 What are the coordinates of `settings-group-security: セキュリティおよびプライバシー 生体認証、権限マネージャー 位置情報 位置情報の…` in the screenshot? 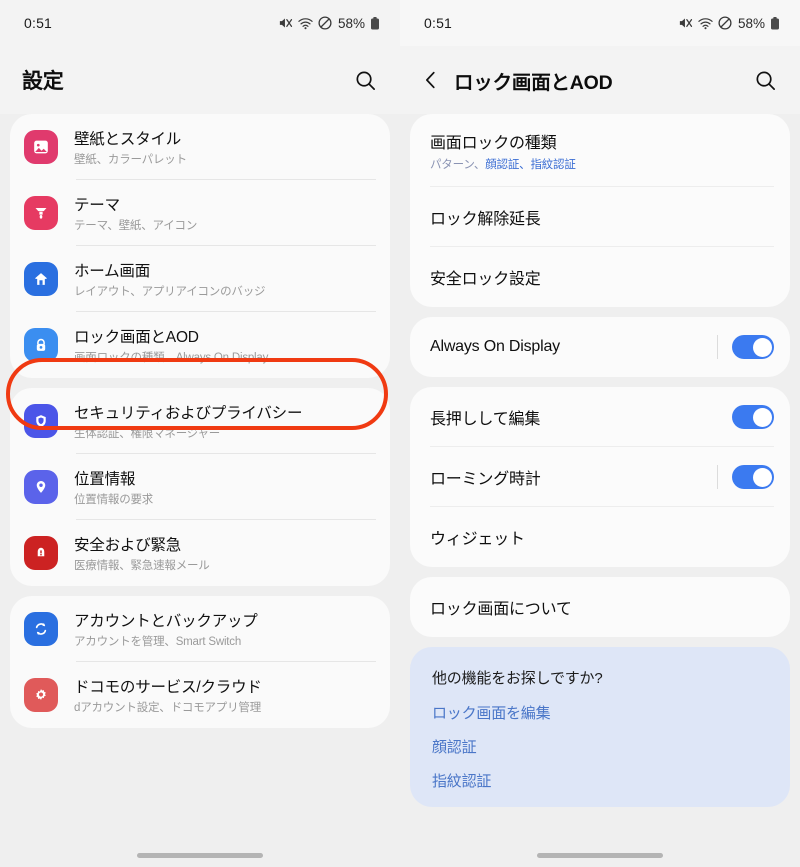 It's located at (200, 487).